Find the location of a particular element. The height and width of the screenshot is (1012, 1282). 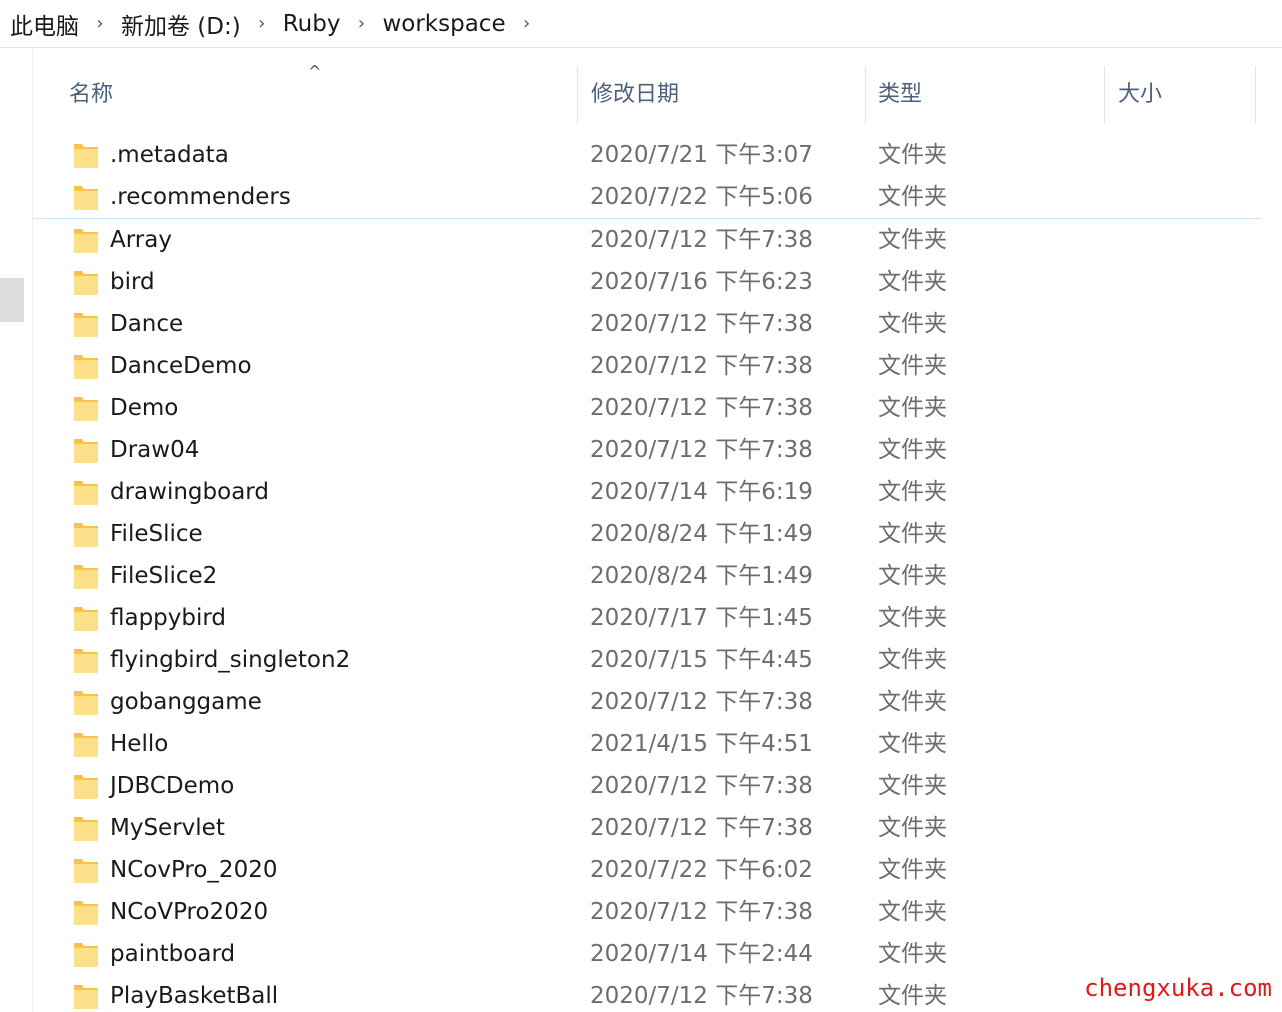

file-modified-date: 2020/8/24 下午1:49 is located at coordinates (701, 534).